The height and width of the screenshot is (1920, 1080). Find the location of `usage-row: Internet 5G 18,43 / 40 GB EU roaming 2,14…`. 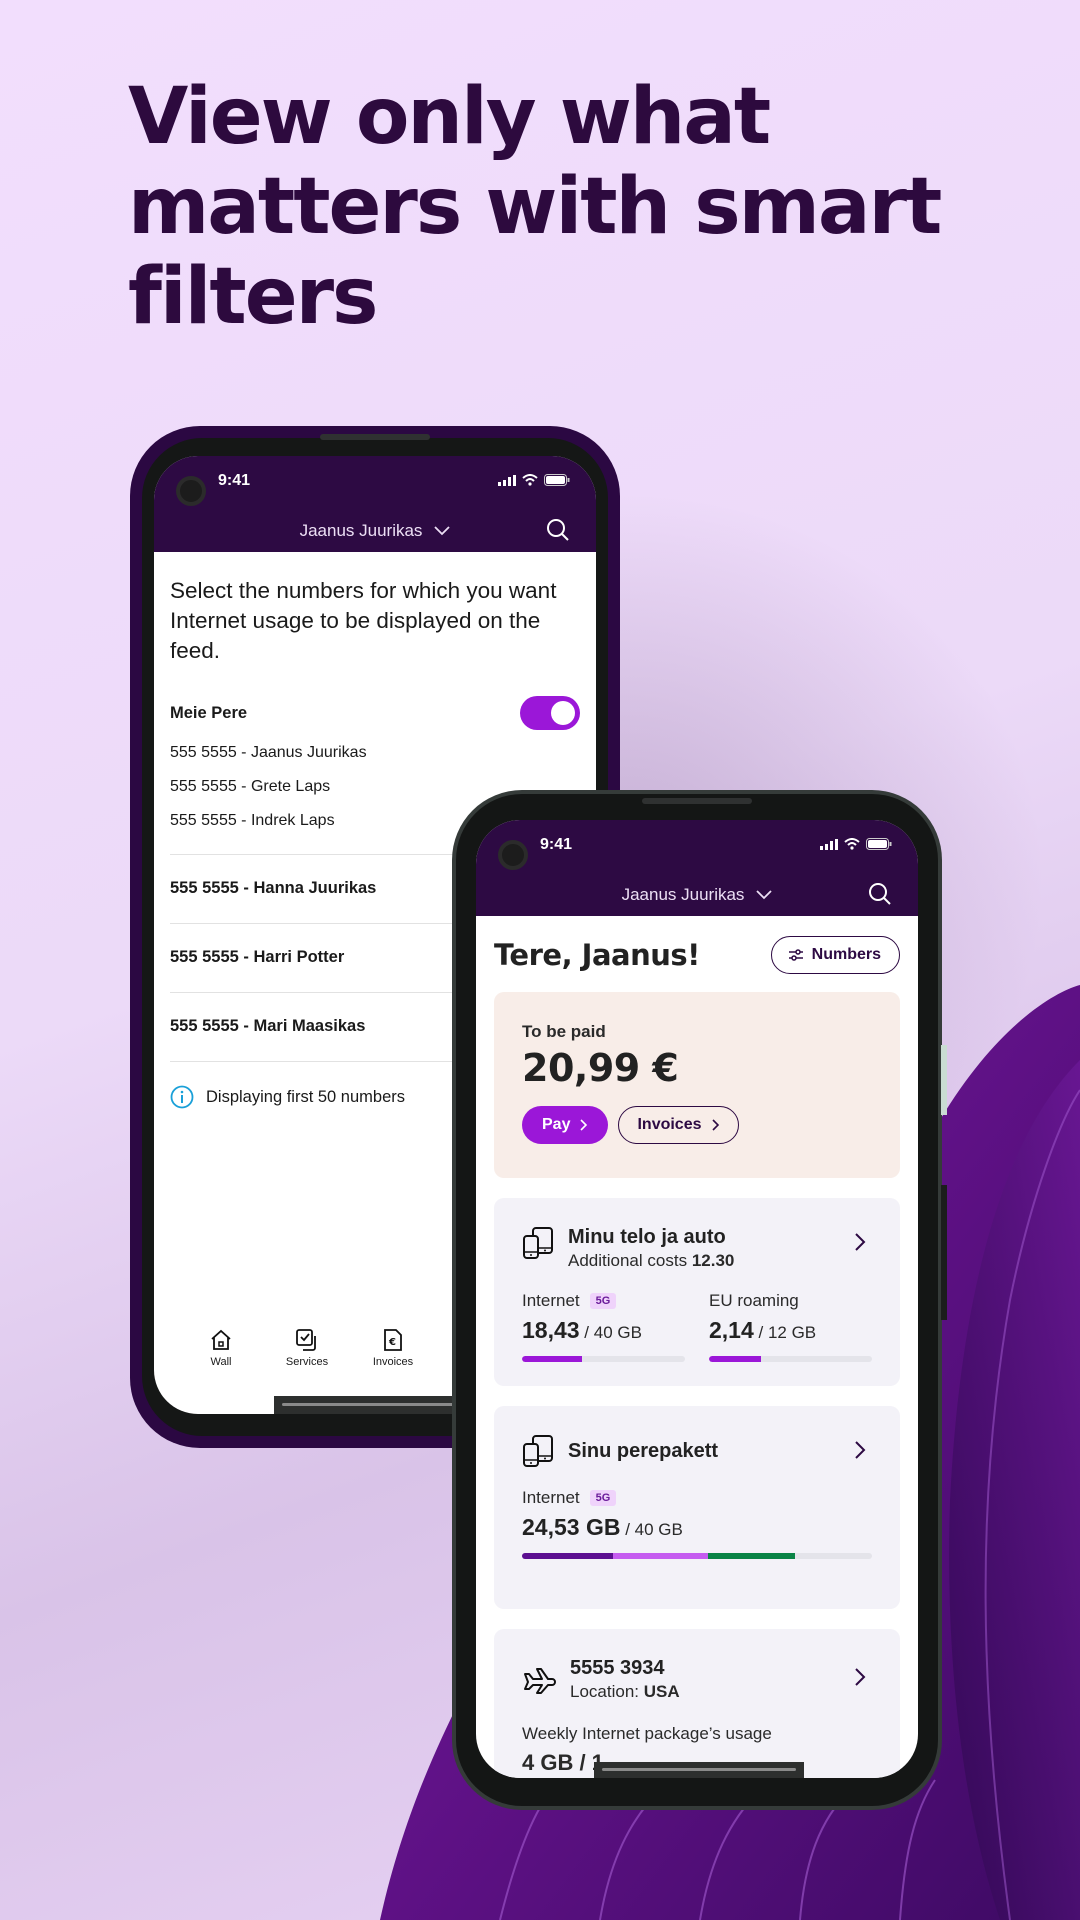

usage-row: Internet 5G 18,43 / 40 GB EU roaming 2,14… is located at coordinates (697, 1326).